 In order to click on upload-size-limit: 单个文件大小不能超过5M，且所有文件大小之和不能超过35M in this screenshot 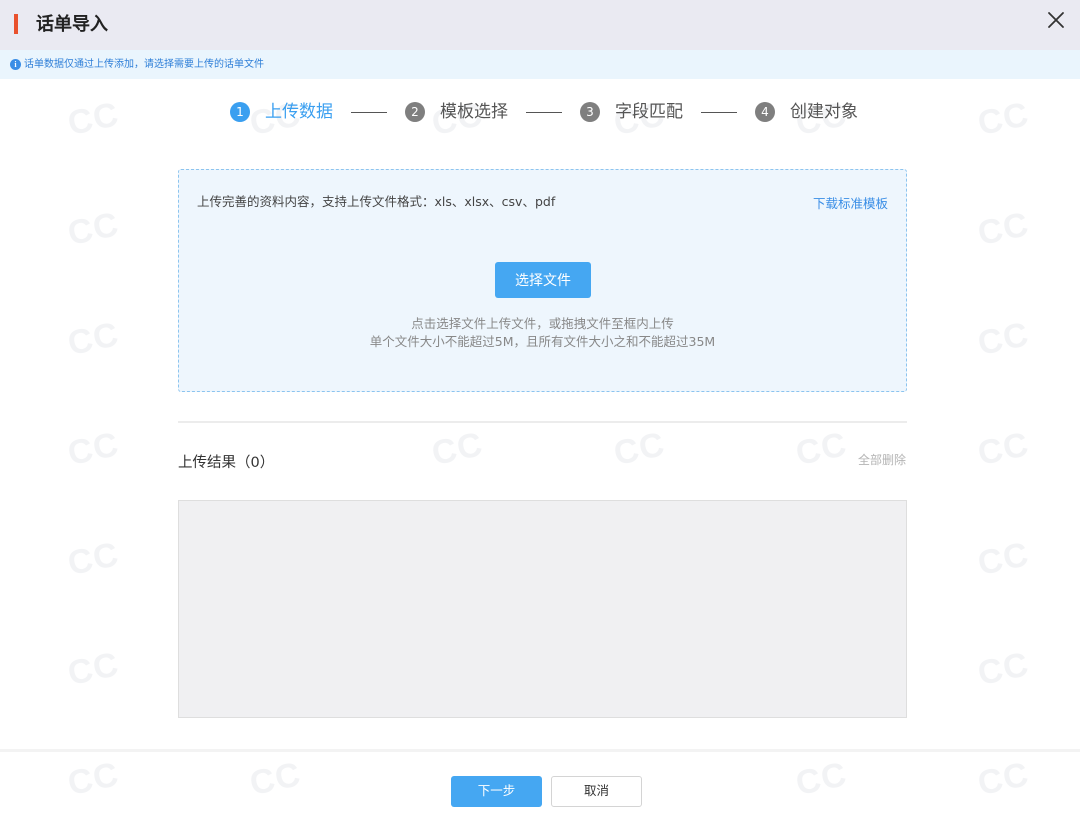, I will do `click(542, 341)`.